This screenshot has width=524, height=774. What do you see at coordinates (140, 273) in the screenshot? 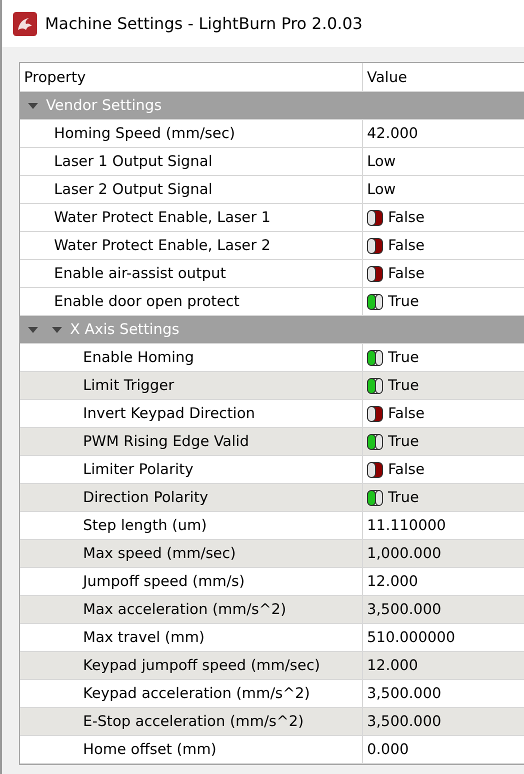
I see `property-name: Enable air-assist output` at bounding box center [140, 273].